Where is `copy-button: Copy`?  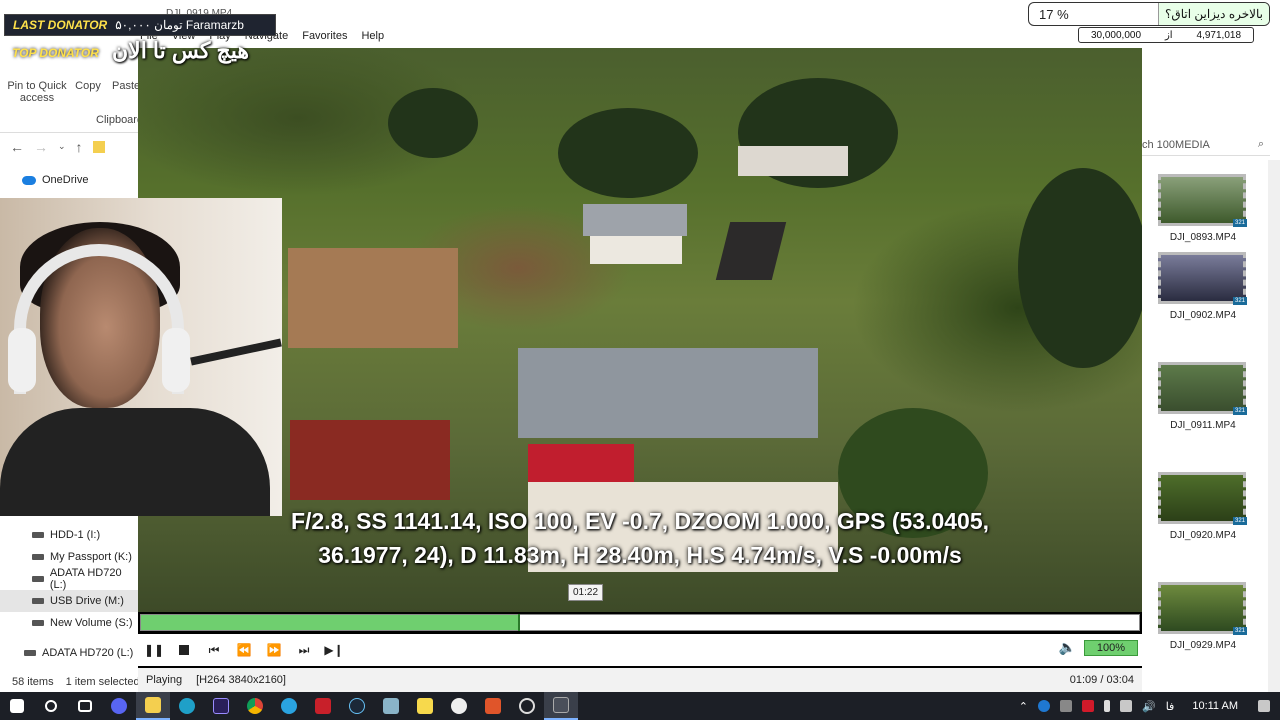 copy-button: Copy is located at coordinates (88, 75).